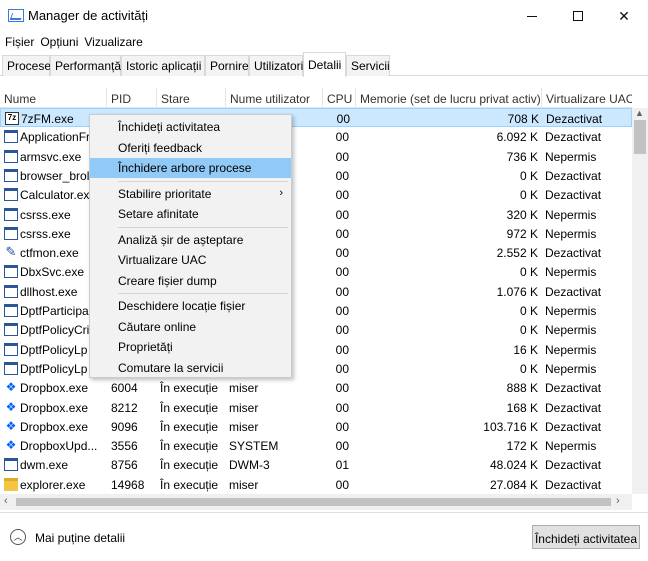  I want to click on context-menu-item: Oferiți feedback, so click(190, 148).